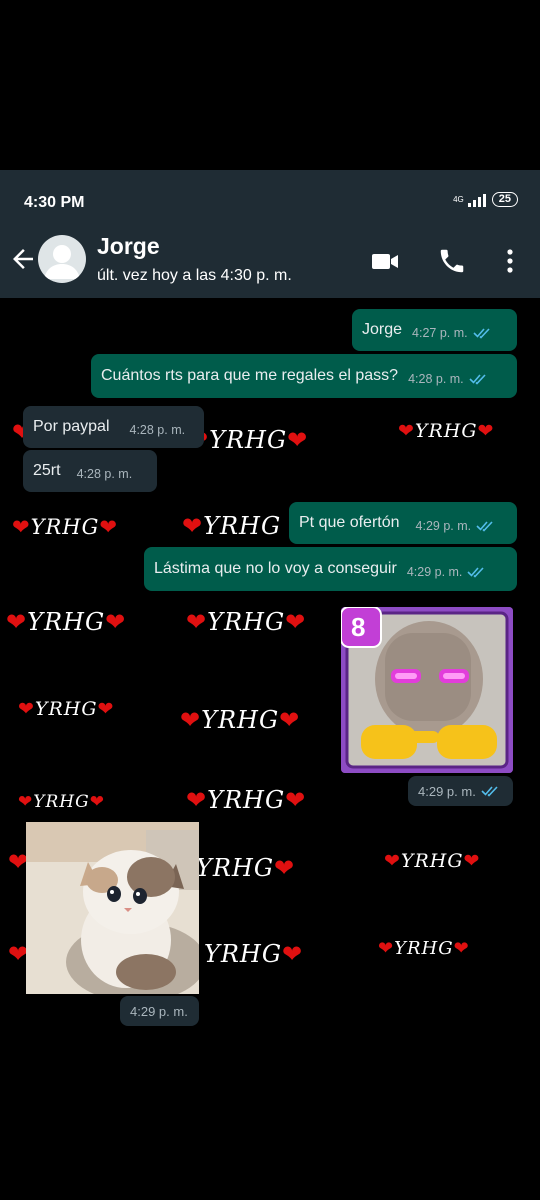 This screenshot has height=1200, width=540. What do you see at coordinates (128, 246) in the screenshot?
I see `contact-name: Jorge` at bounding box center [128, 246].